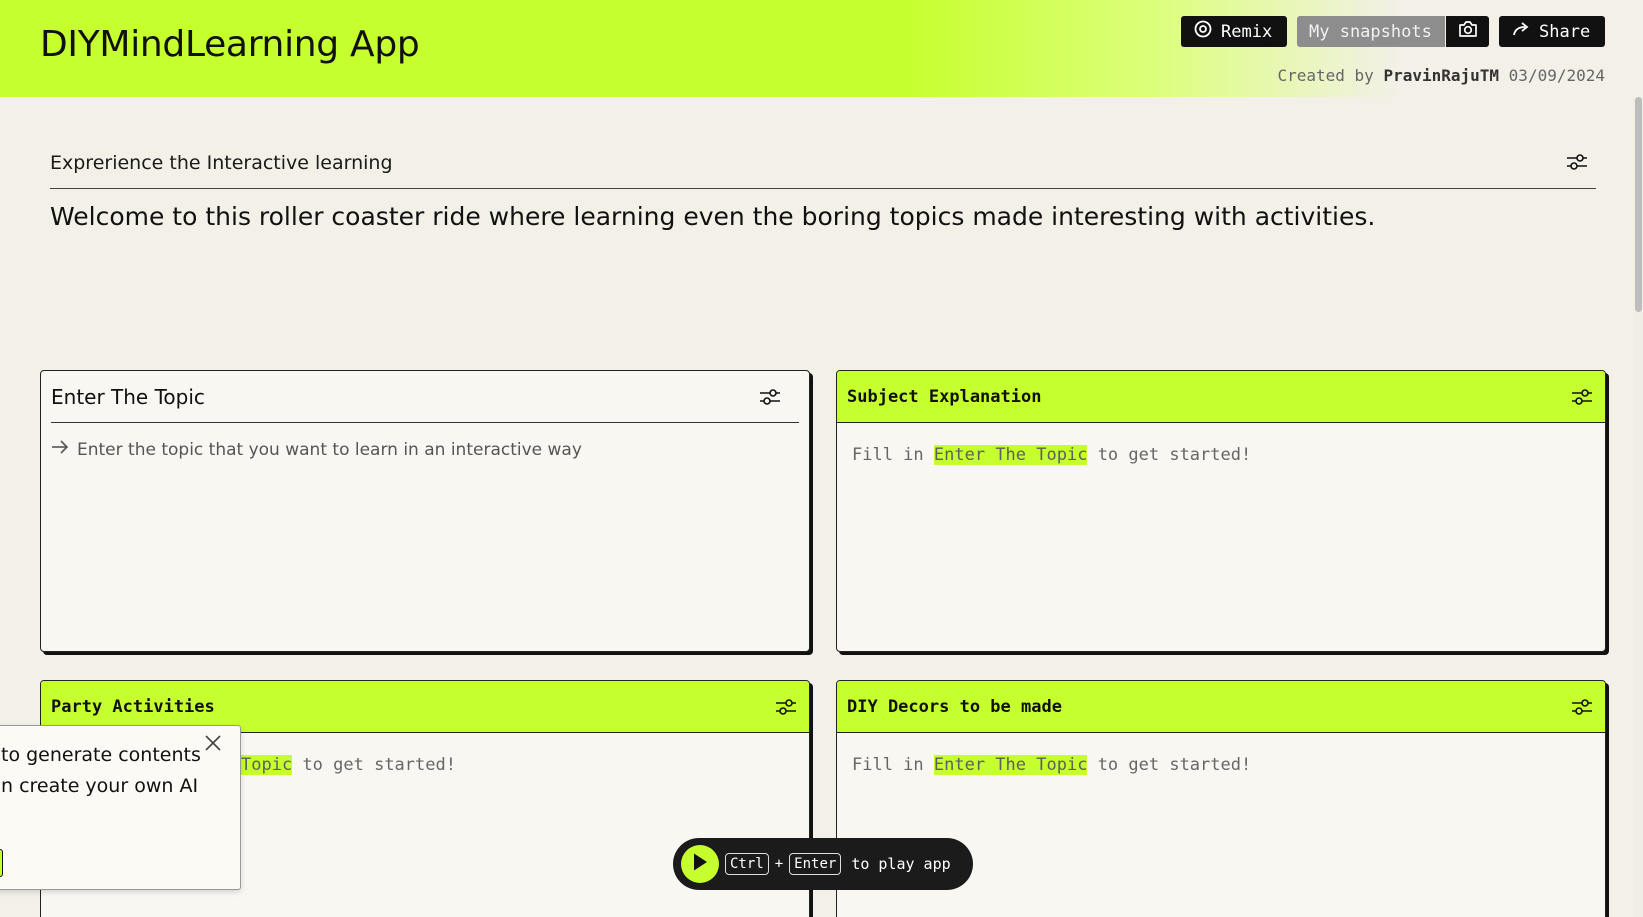 The image size is (1643, 917). I want to click on popup-action-button, so click(1, 863).